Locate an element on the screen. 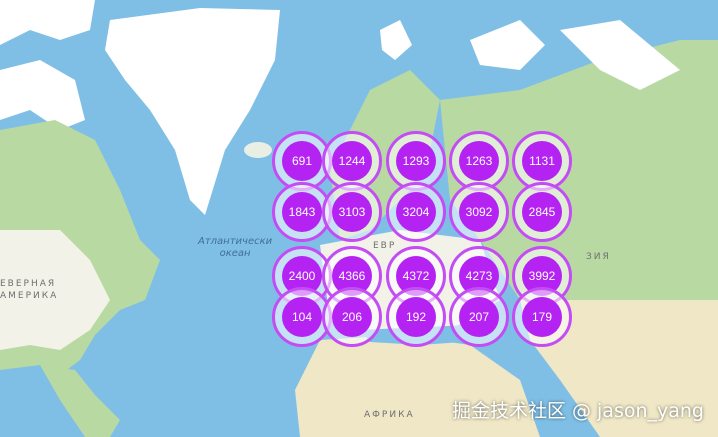 The height and width of the screenshot is (437, 718). cluster-count: 1131 is located at coordinates (542, 161).